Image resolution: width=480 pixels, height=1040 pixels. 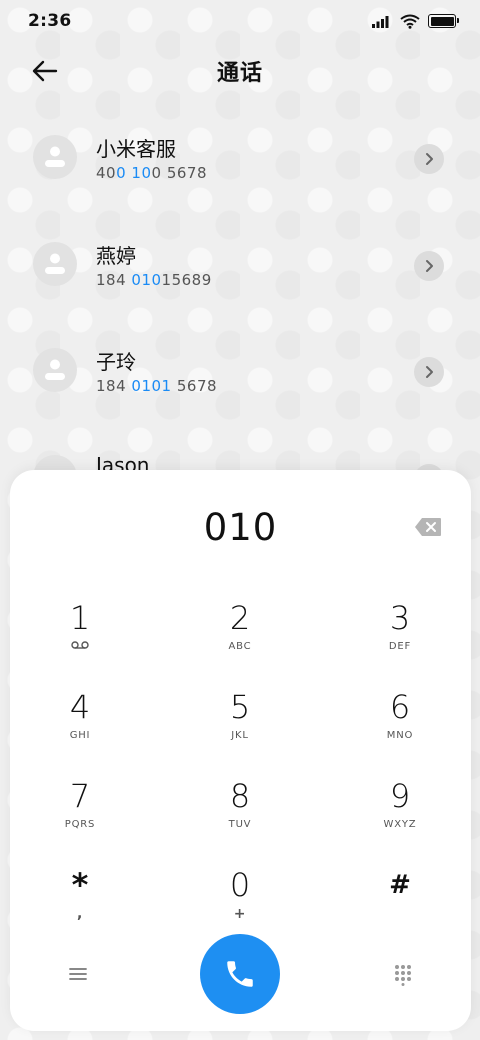 What do you see at coordinates (45, 71) in the screenshot?
I see `arrow-left-icon` at bounding box center [45, 71].